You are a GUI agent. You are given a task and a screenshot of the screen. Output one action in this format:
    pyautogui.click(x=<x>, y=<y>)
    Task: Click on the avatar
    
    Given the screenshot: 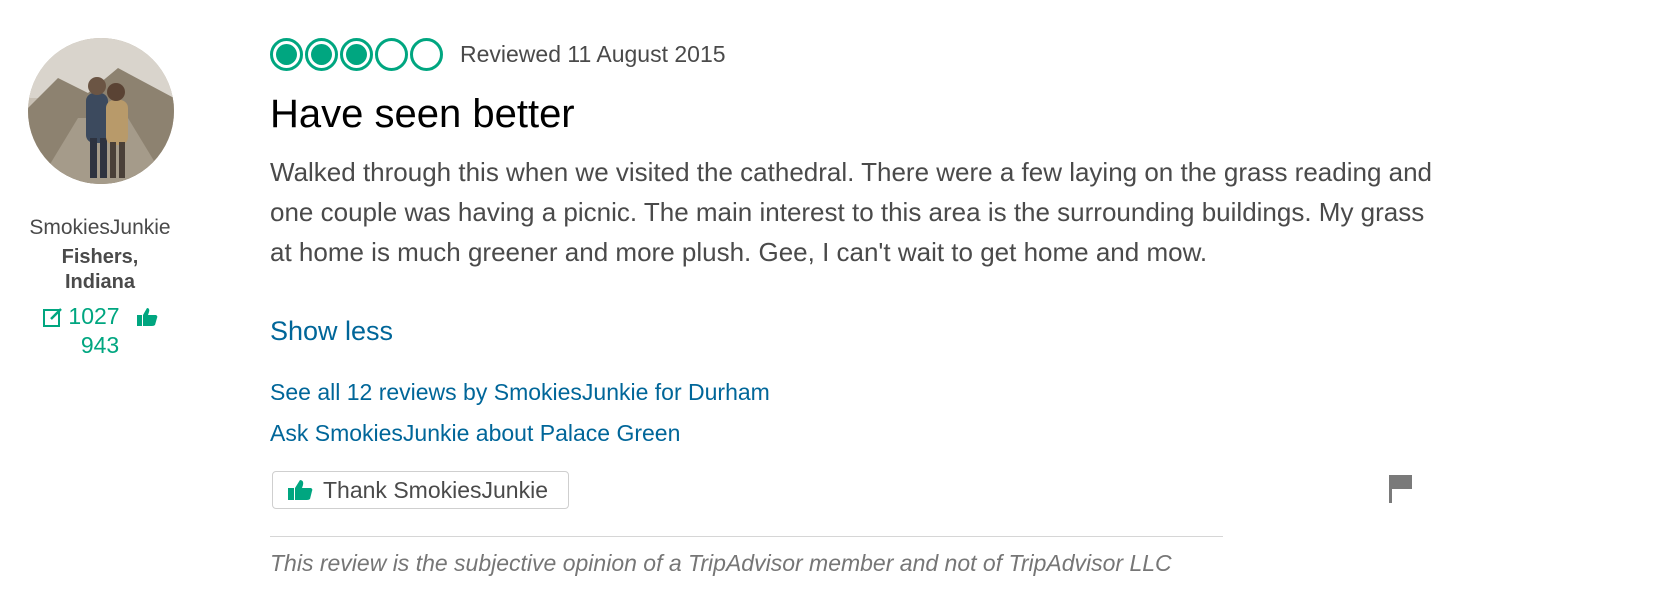 What is the action you would take?
    pyautogui.click(x=101, y=111)
    